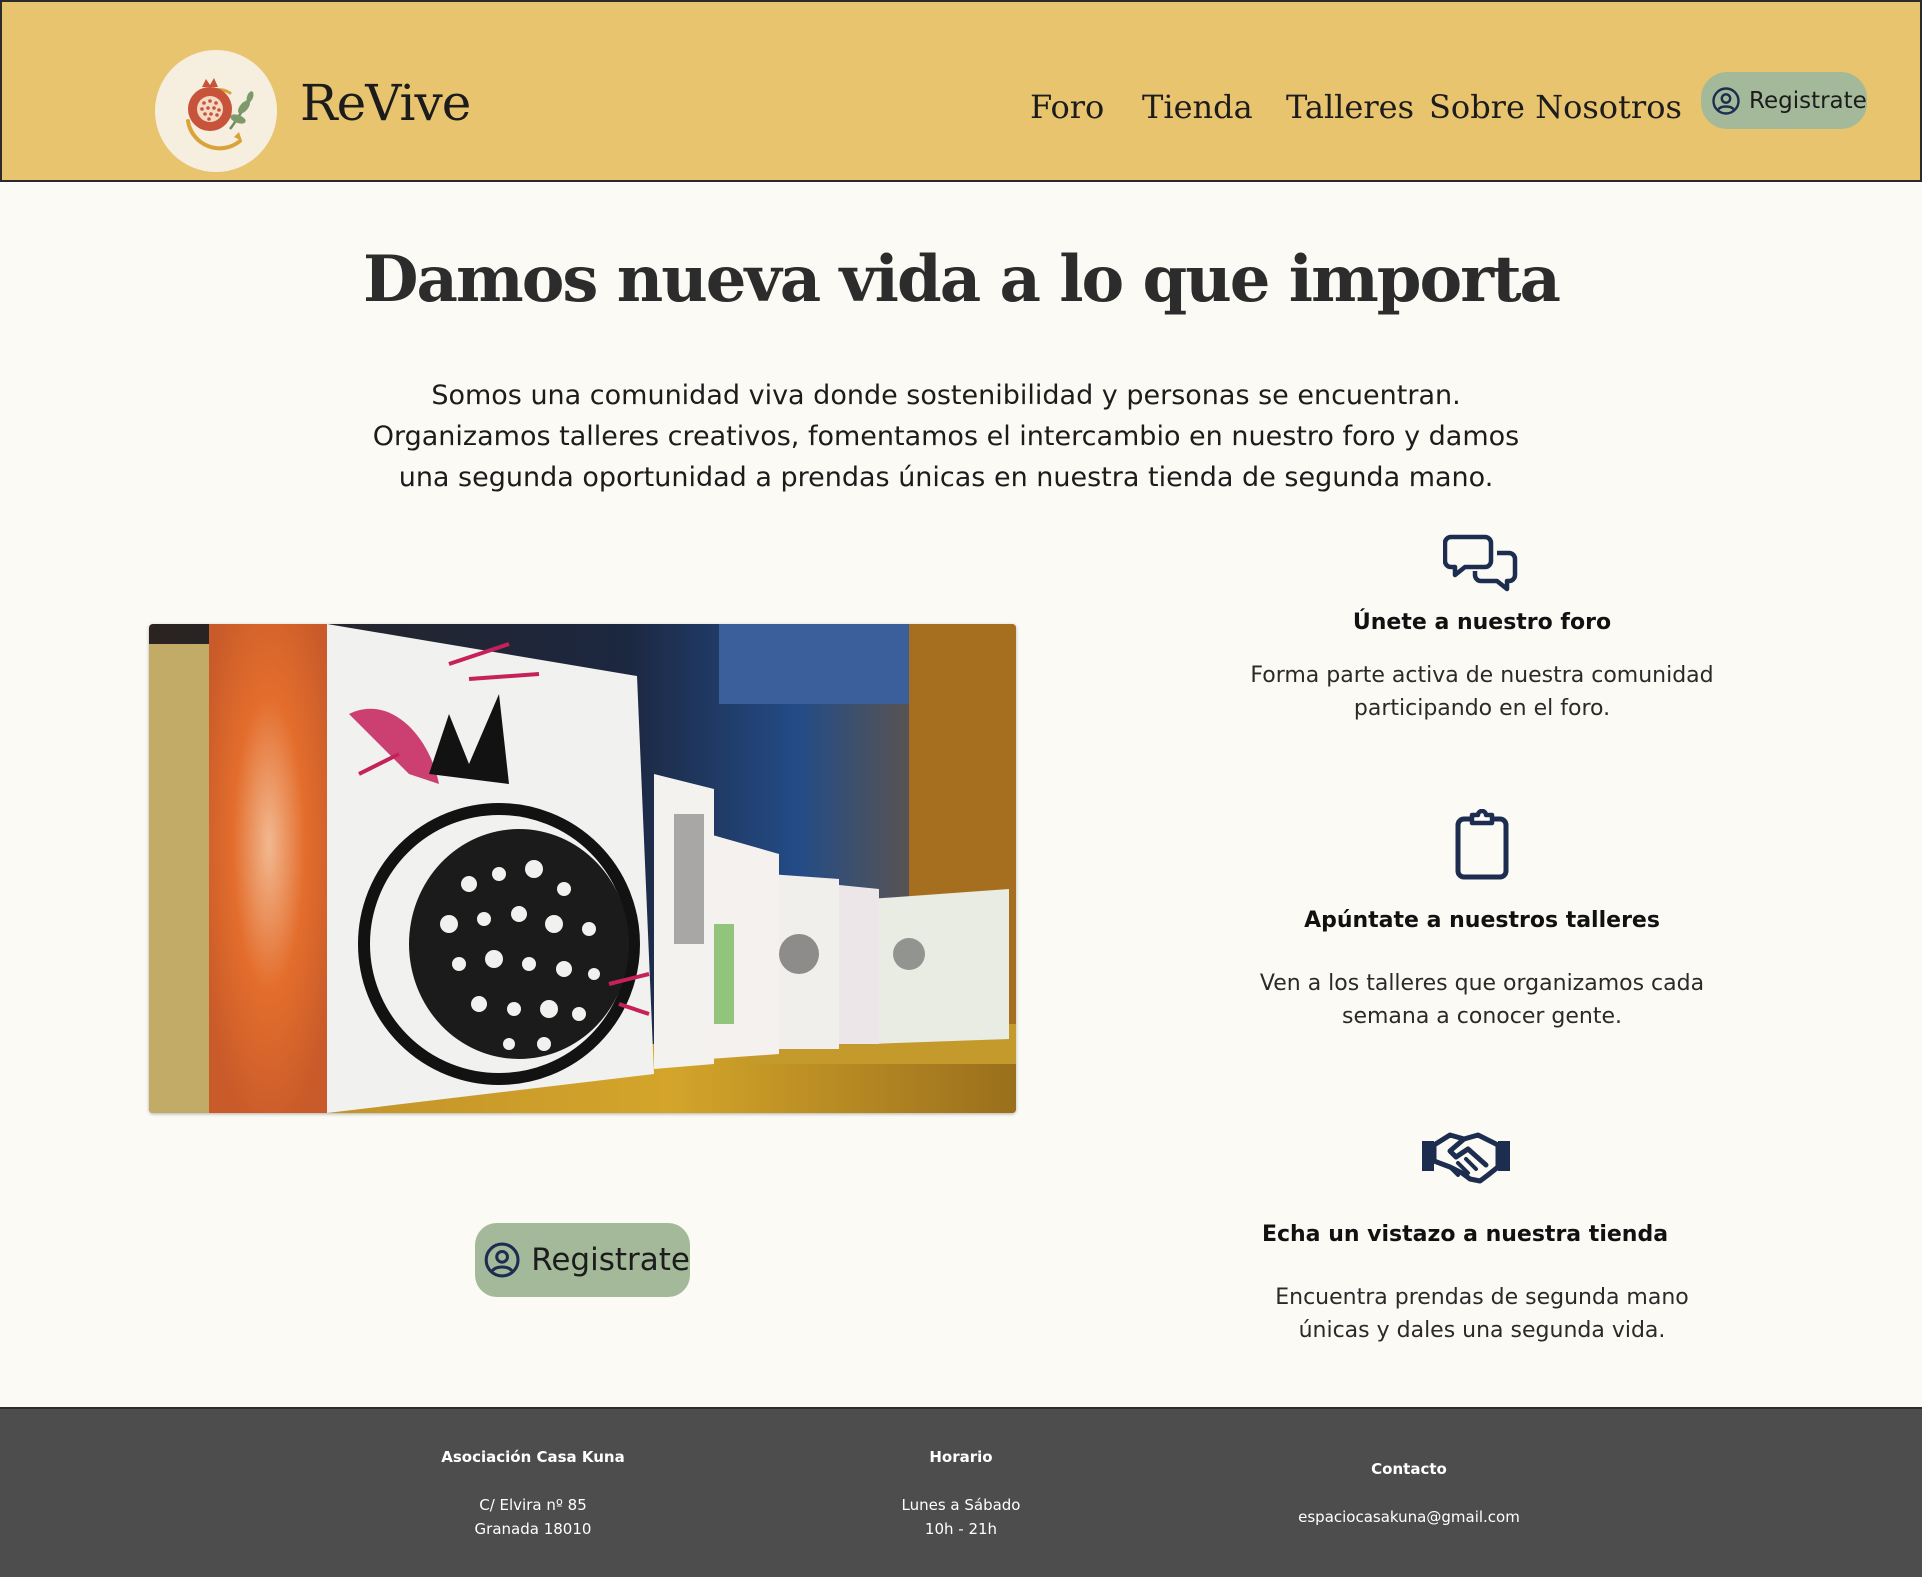 The height and width of the screenshot is (1577, 1922). What do you see at coordinates (961, 1457) in the screenshot?
I see `footer-heading: Horario` at bounding box center [961, 1457].